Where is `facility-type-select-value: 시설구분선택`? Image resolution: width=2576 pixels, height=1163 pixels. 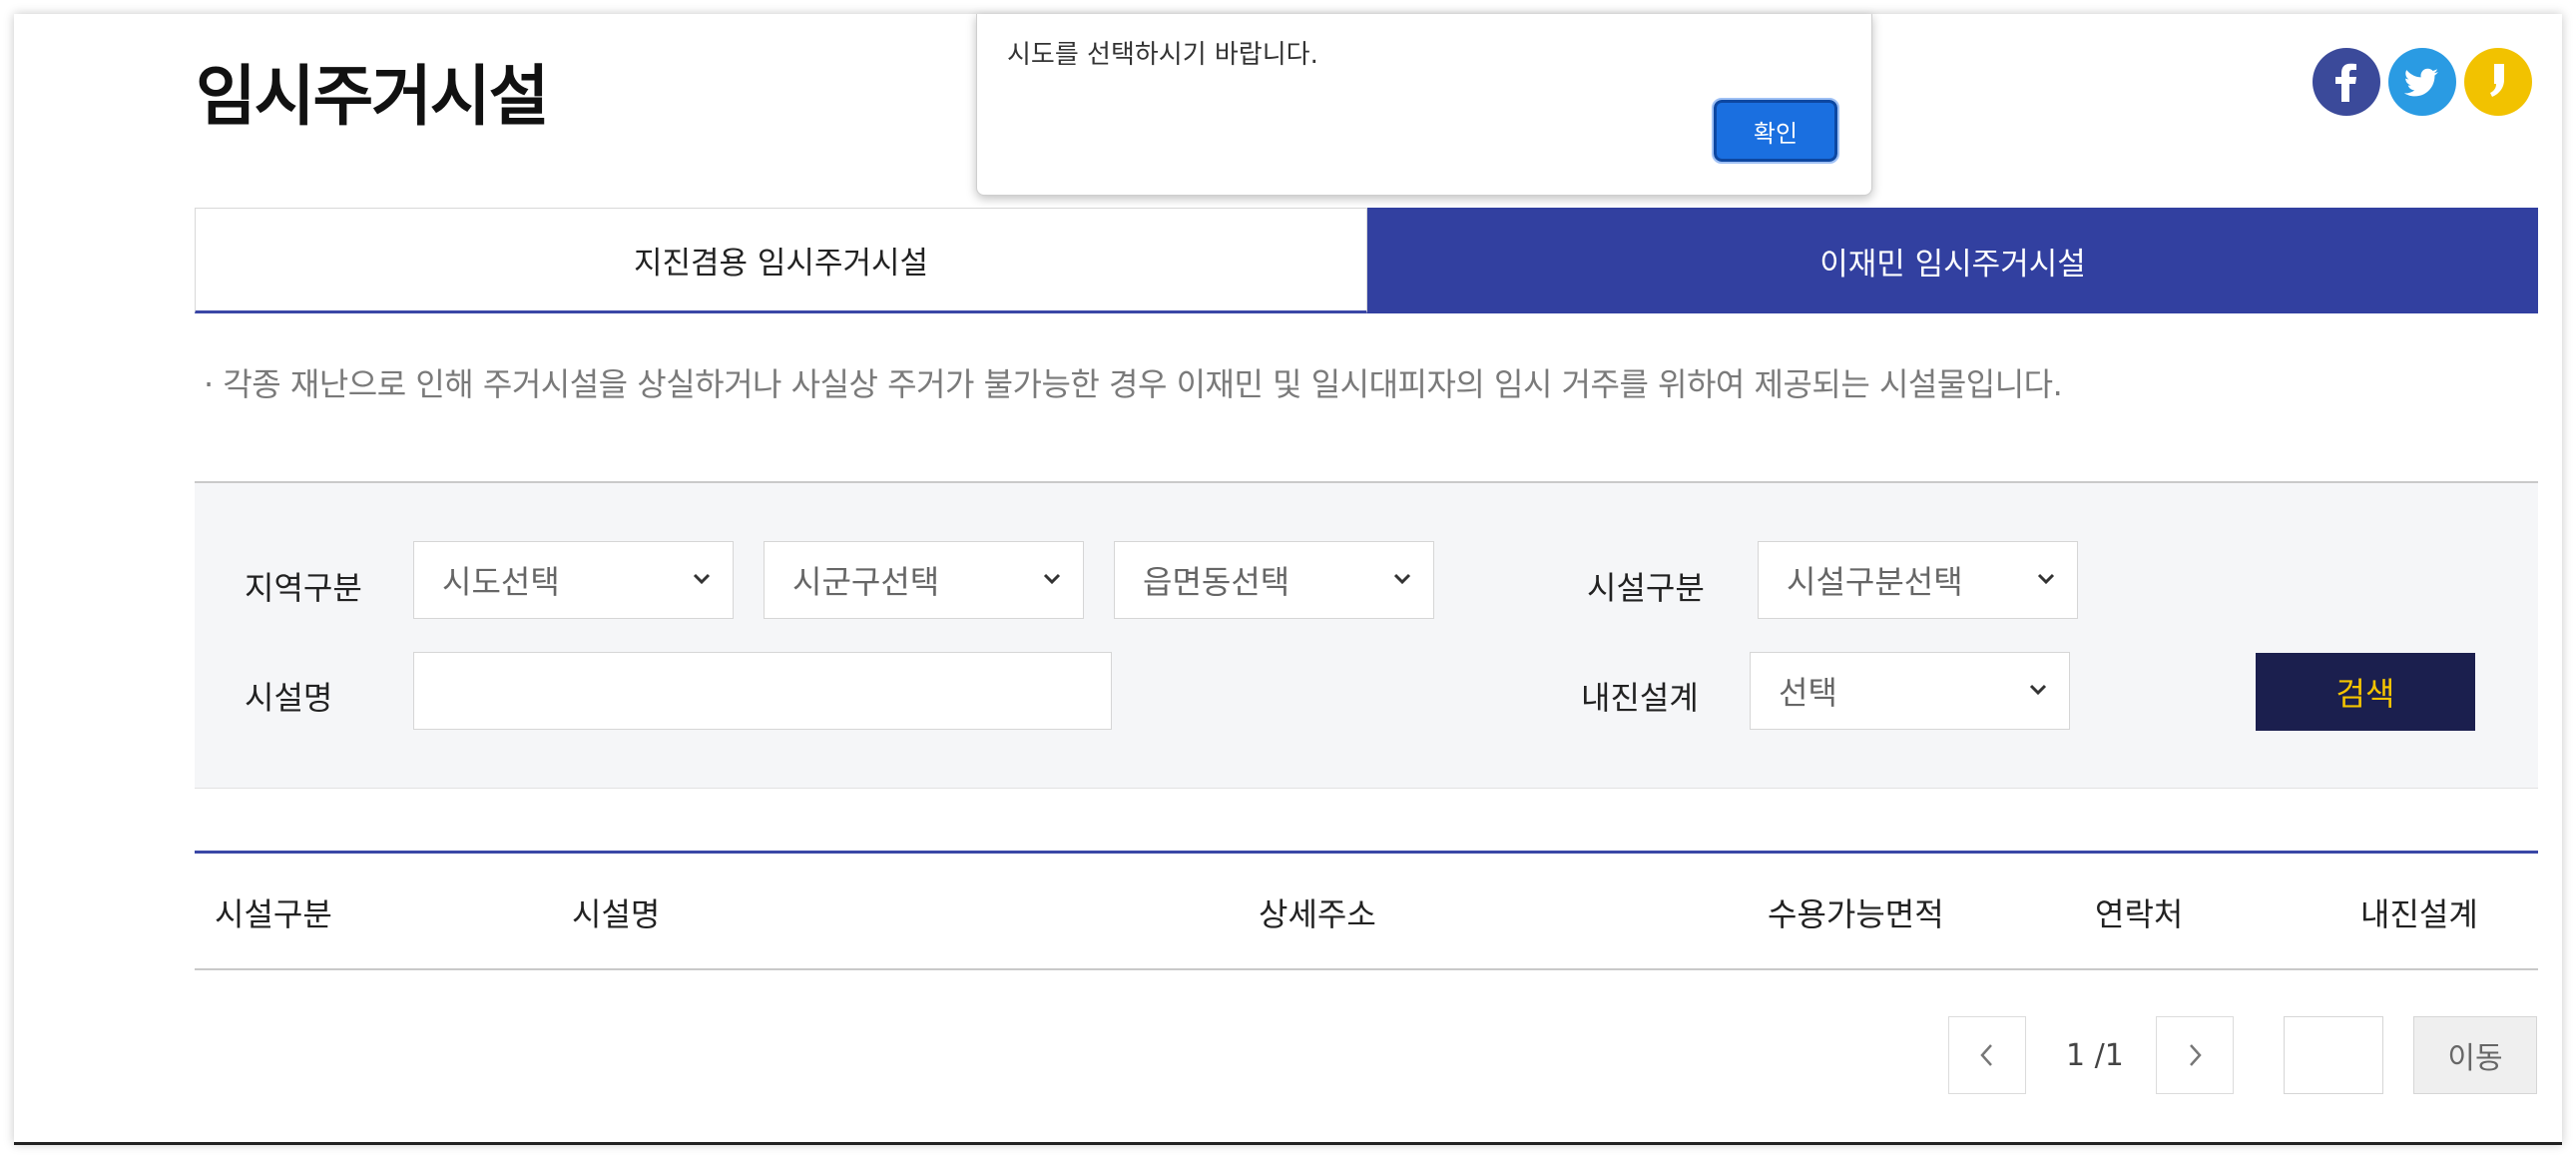 facility-type-select-value: 시설구분선택 is located at coordinates (1875, 582).